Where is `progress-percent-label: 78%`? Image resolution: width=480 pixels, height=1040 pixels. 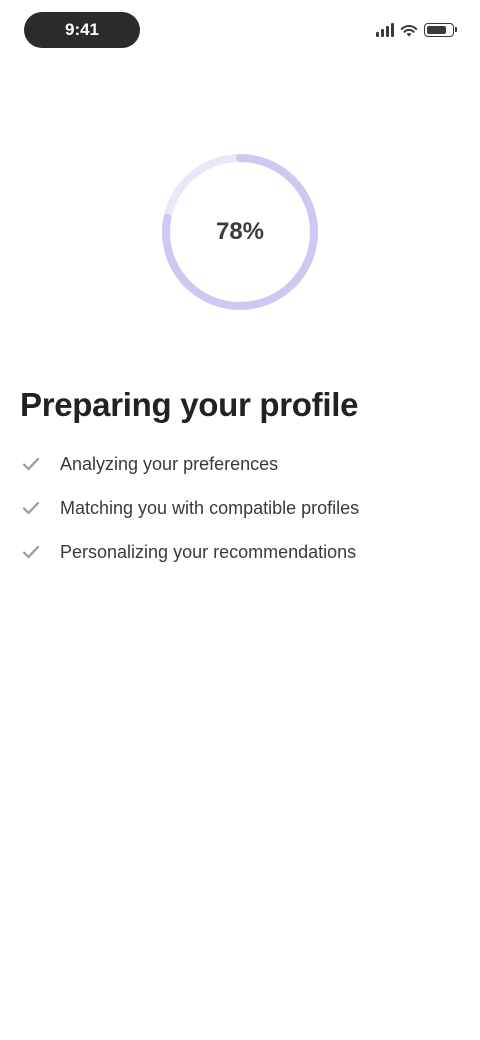 progress-percent-label: 78% is located at coordinates (240, 231).